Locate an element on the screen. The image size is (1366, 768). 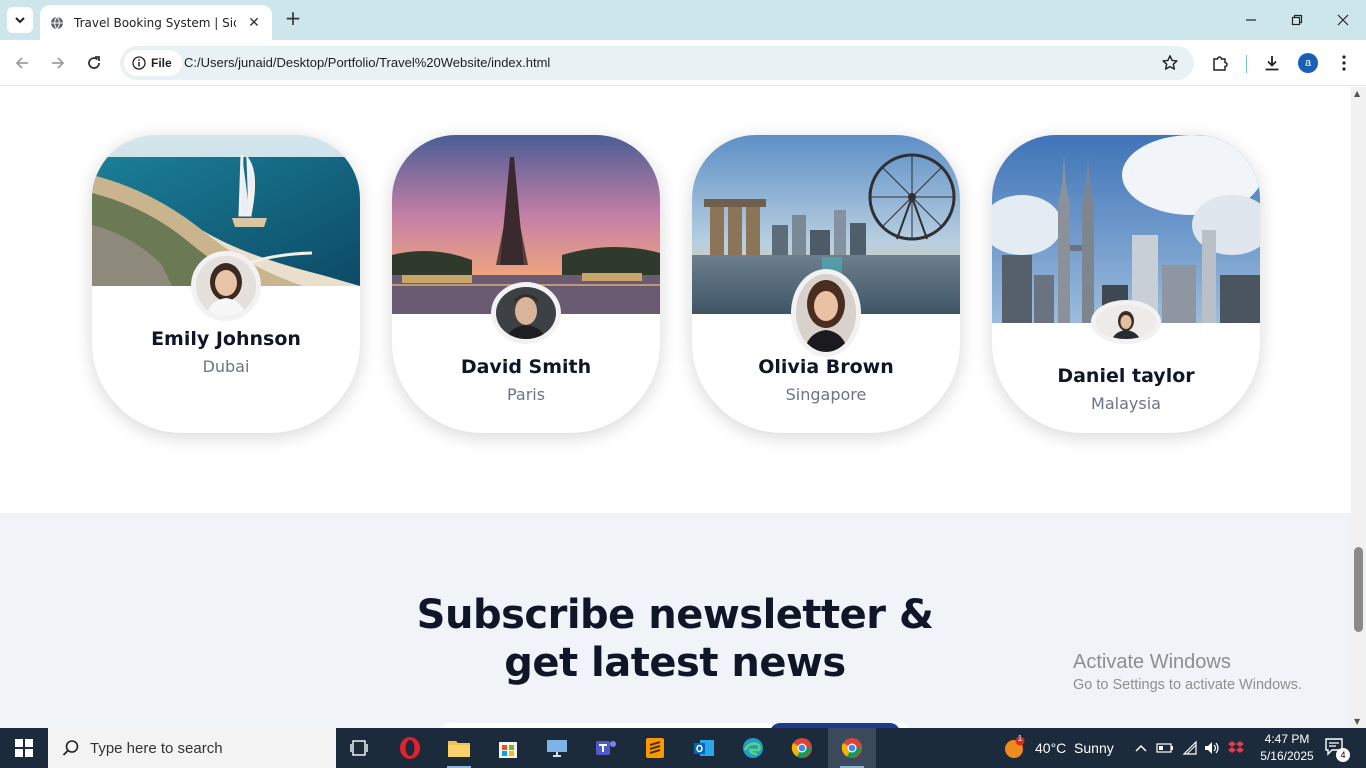
traveler-city: Singapore is located at coordinates (826, 394).